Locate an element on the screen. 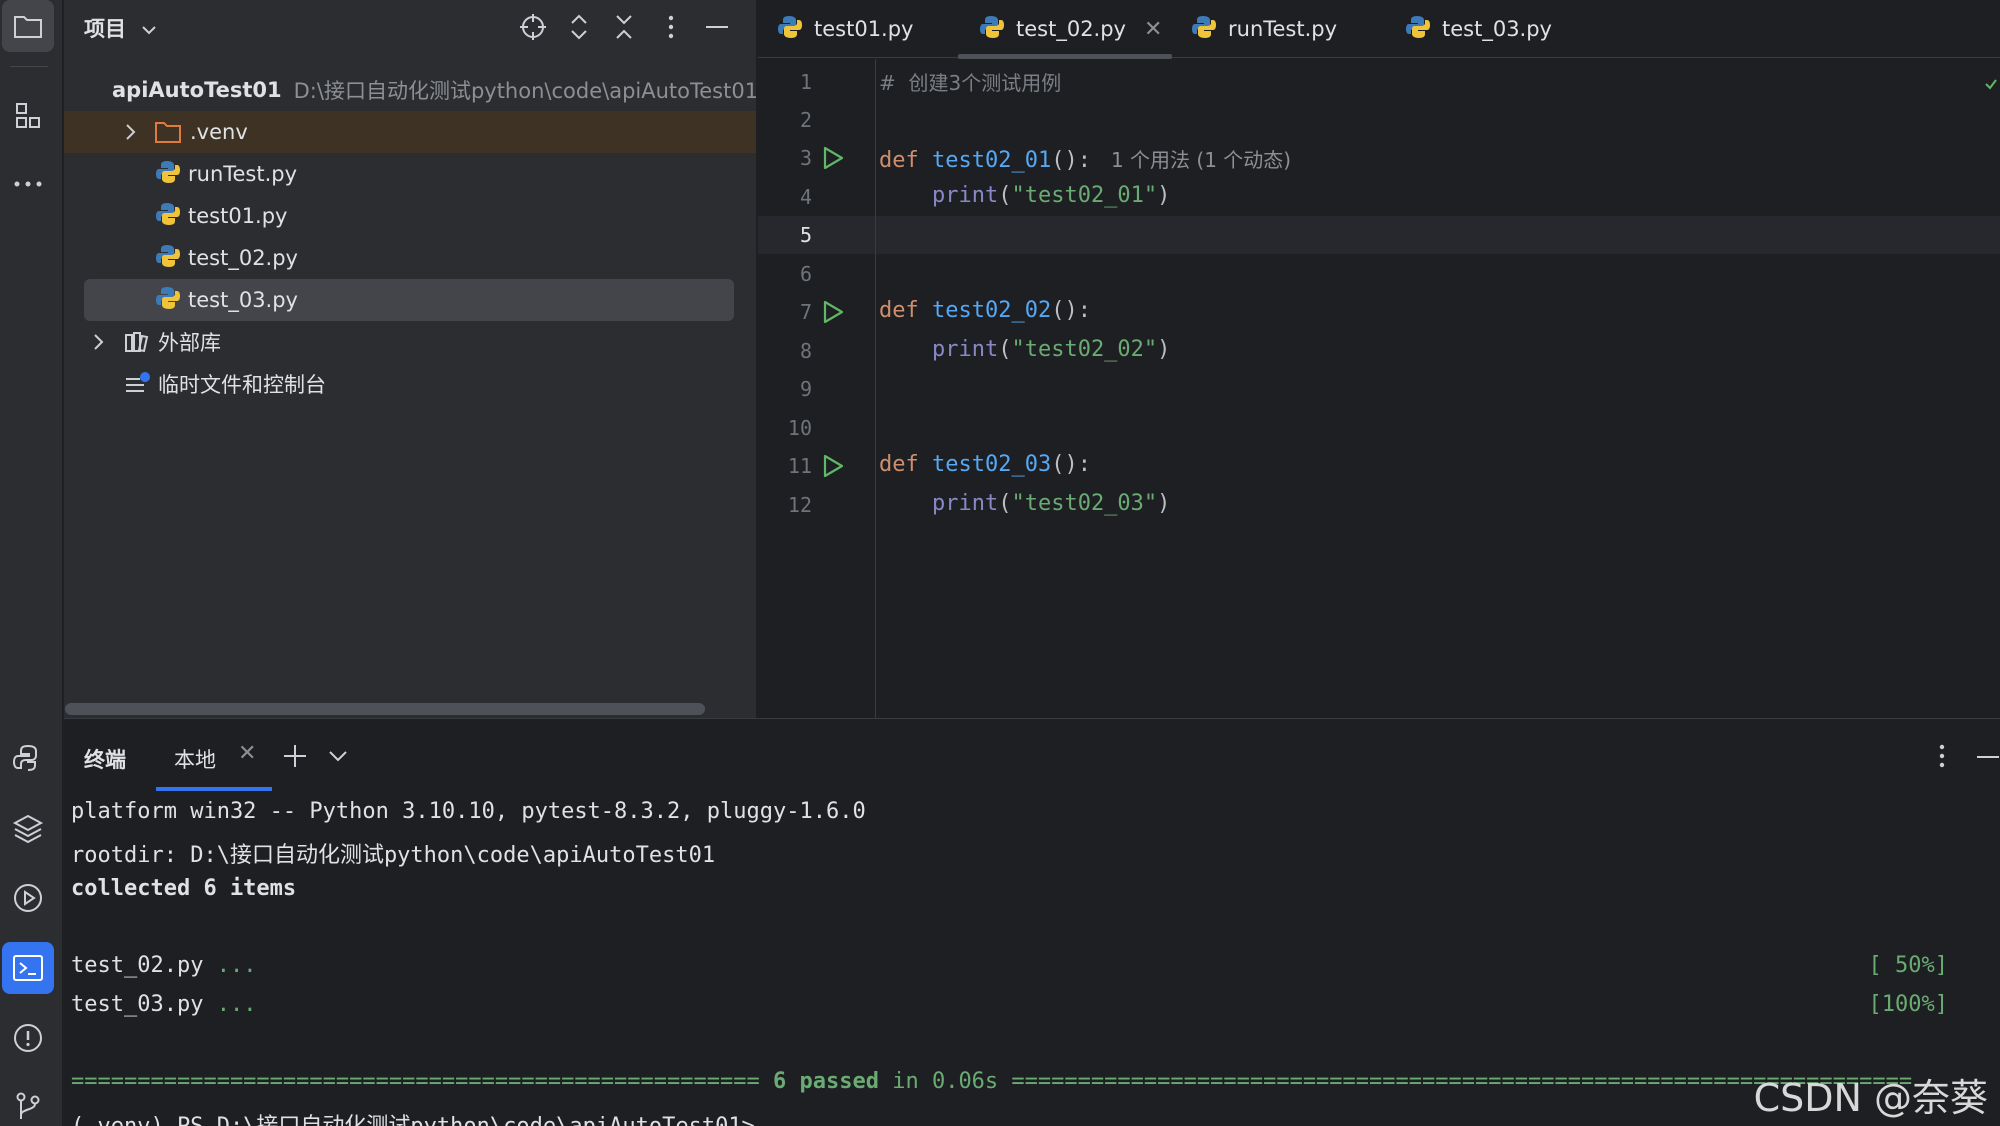 The height and width of the screenshot is (1126, 2000). excluded-folder-icon is located at coordinates (168, 132).